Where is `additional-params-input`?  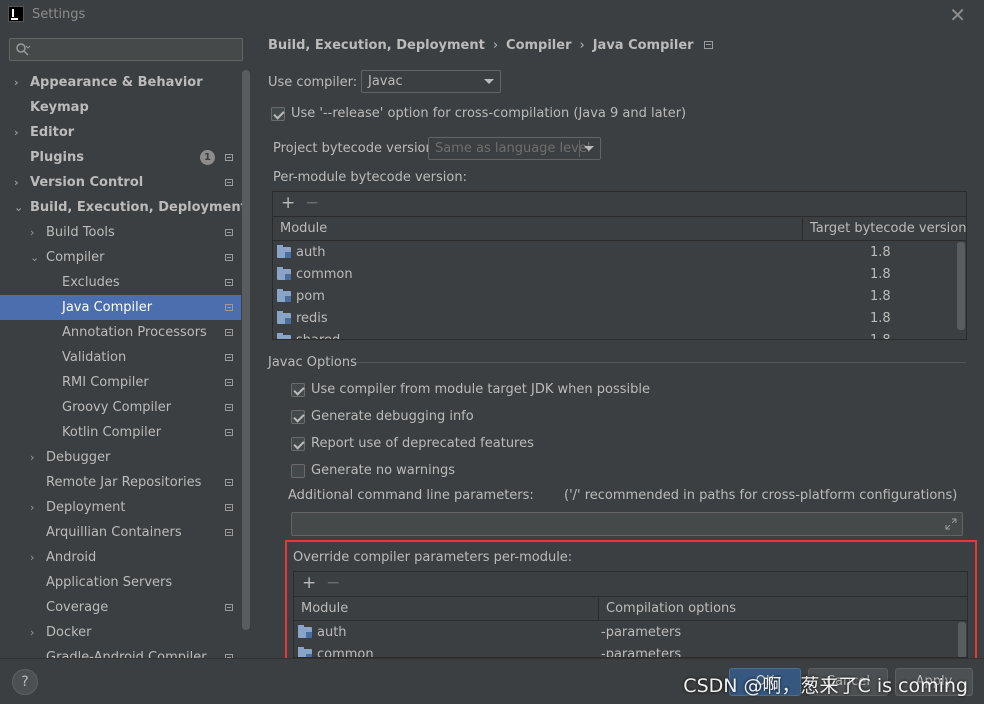
additional-params-input is located at coordinates (627, 524).